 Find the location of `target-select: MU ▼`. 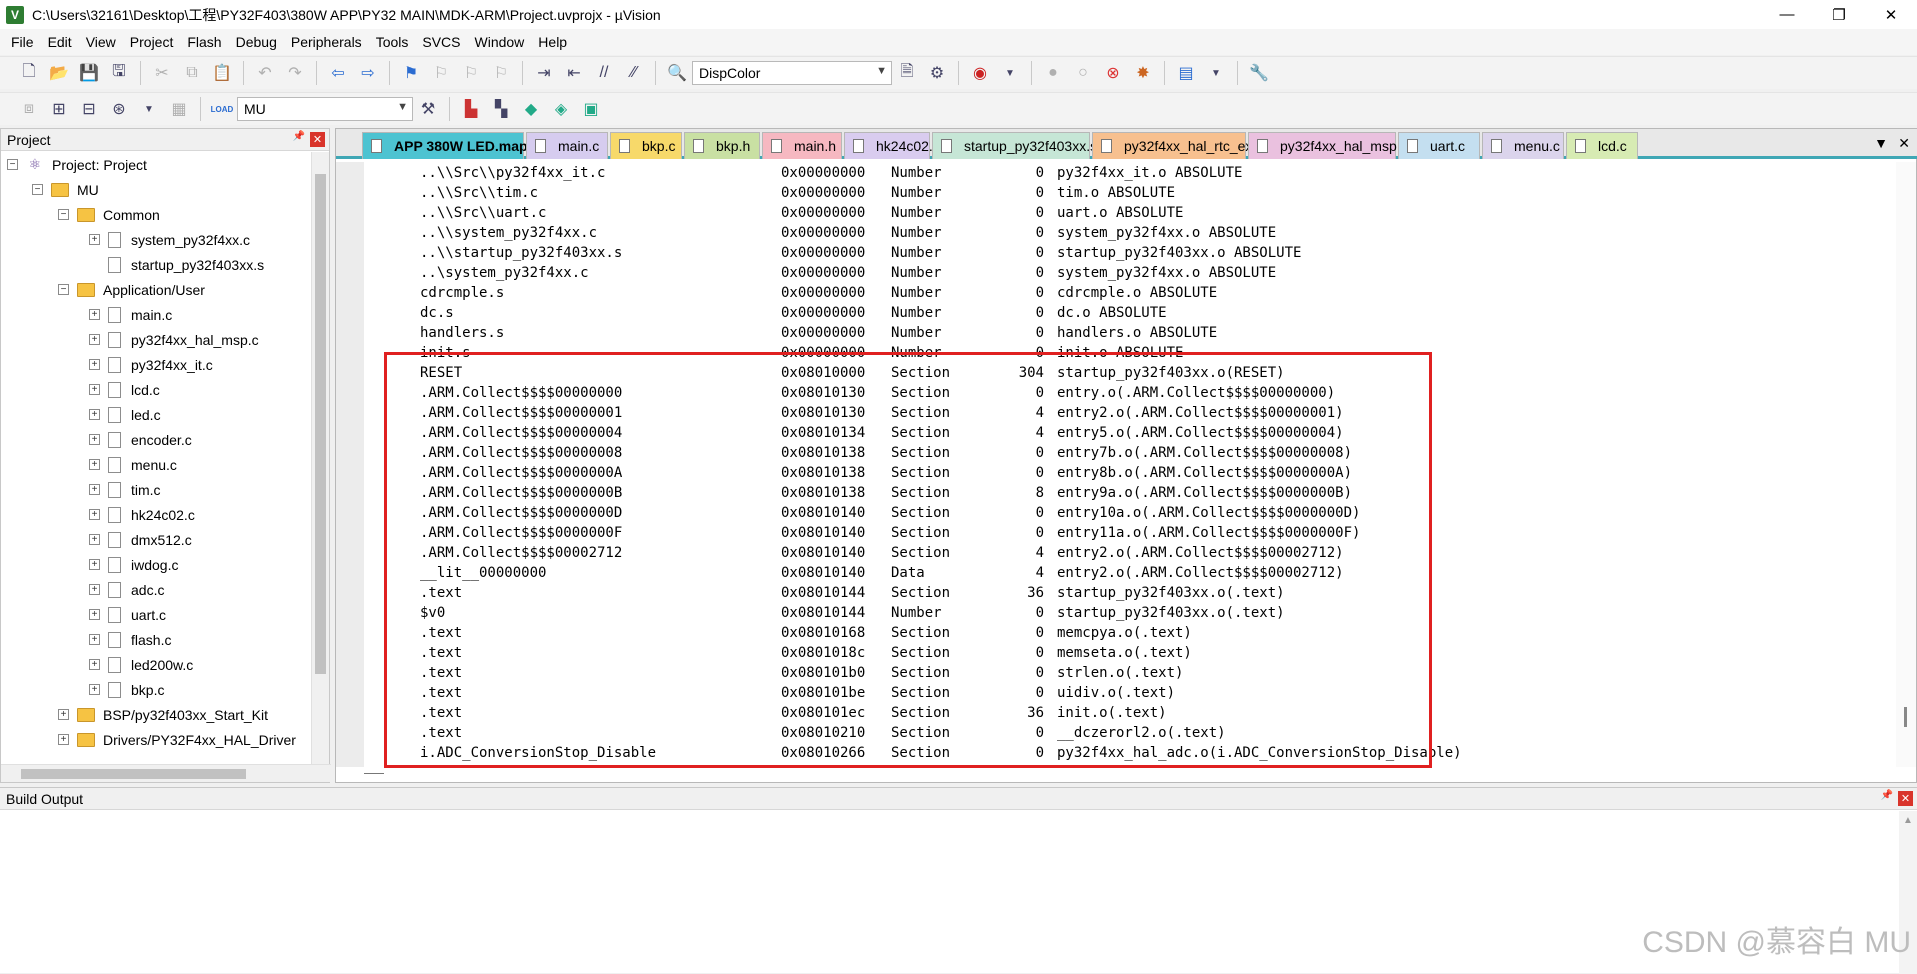

target-select: MU ▼ is located at coordinates (325, 109).